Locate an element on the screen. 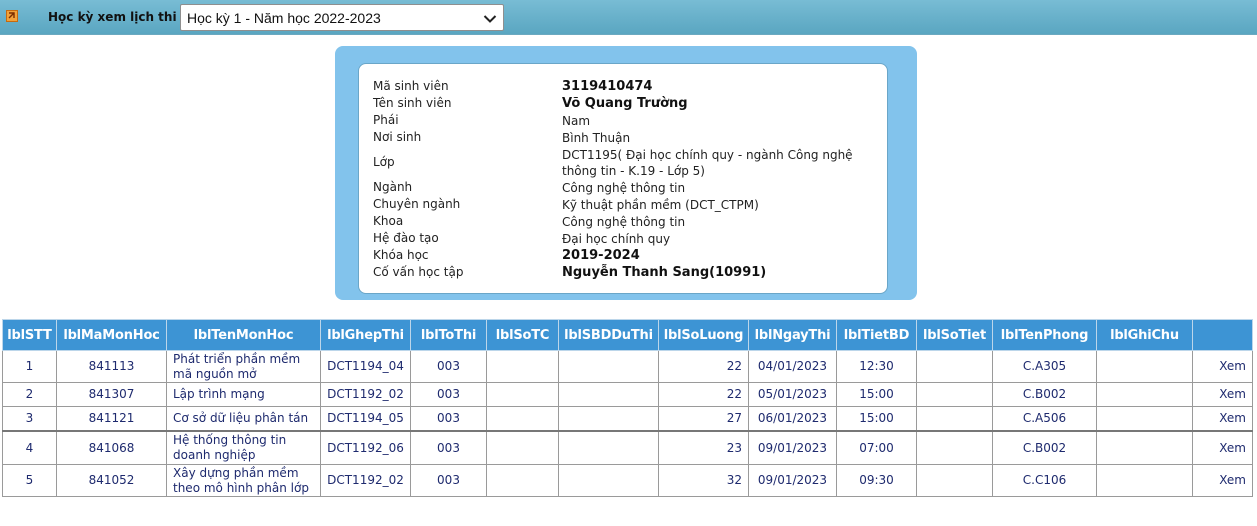 This screenshot has width=1257, height=526. cell-joint-exam: DCT1194_04 is located at coordinates (365, 366).